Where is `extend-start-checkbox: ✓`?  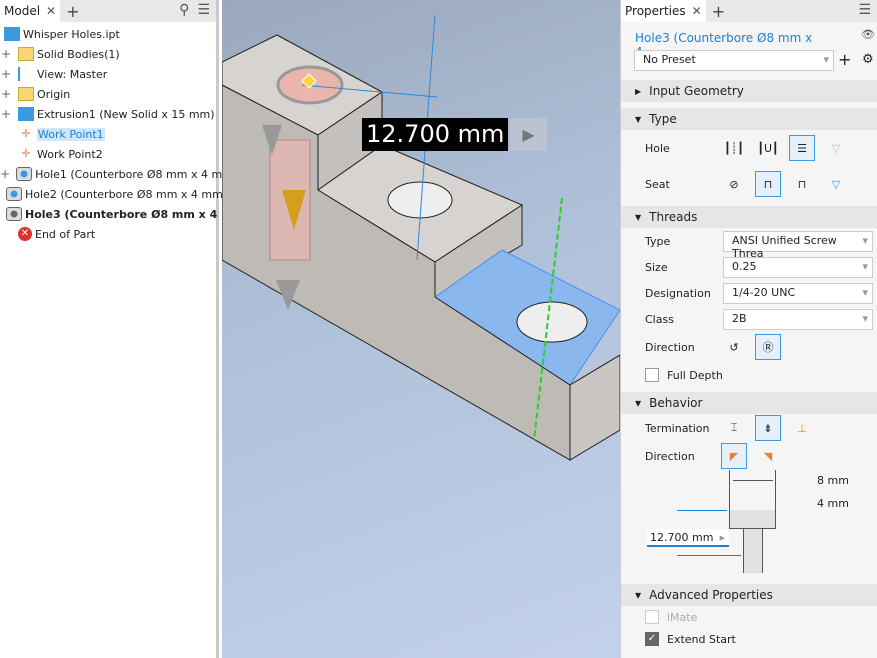 extend-start-checkbox: ✓ is located at coordinates (652, 639).